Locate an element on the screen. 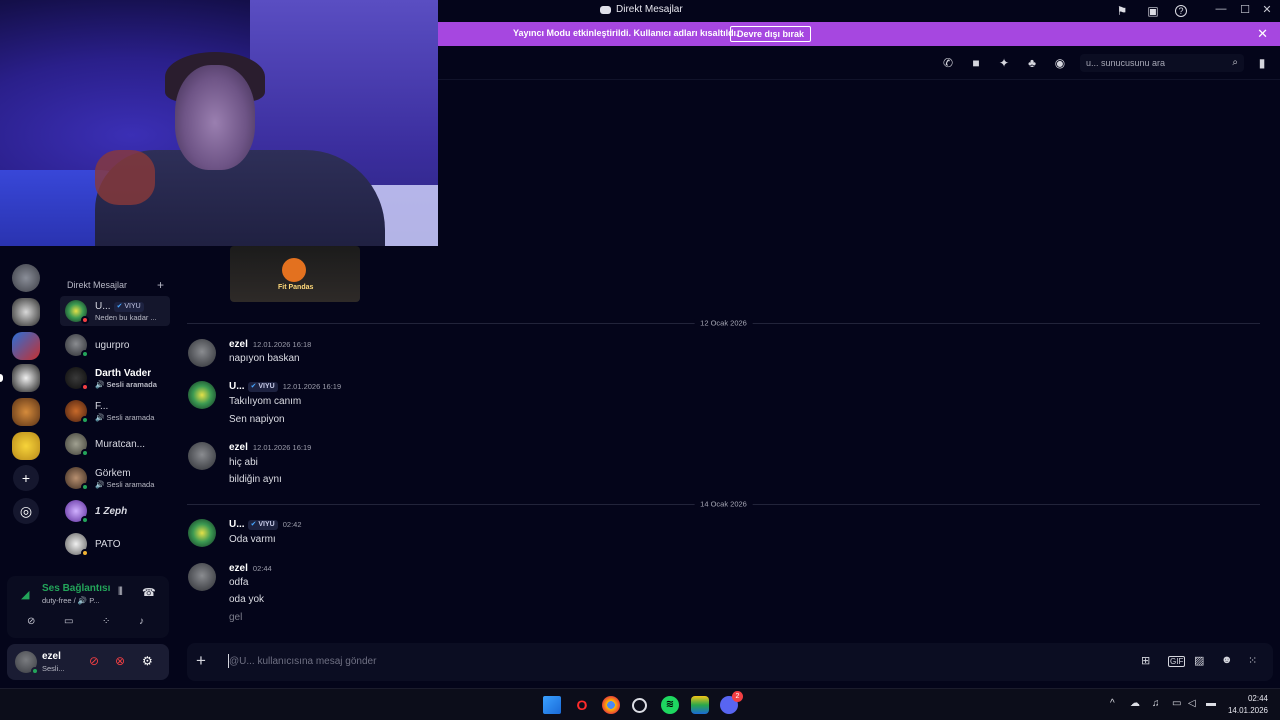 This screenshot has height=720, width=1280. attach-plus-button: + is located at coordinates (201, 661).